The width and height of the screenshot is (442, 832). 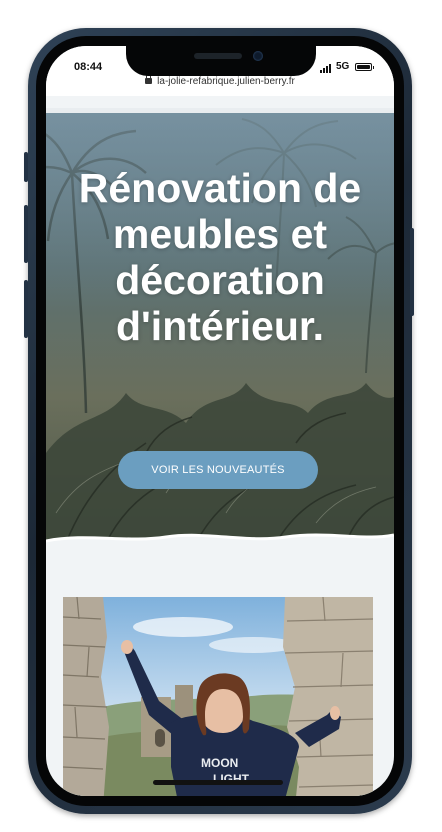 What do you see at coordinates (221, 61) in the screenshot?
I see `notch` at bounding box center [221, 61].